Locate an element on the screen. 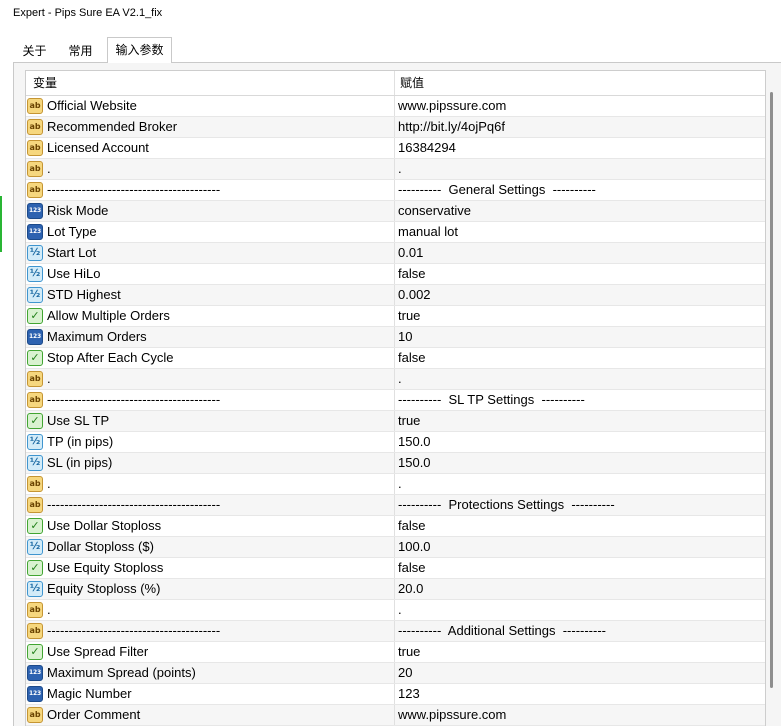 This screenshot has width=781, height=726. value-cell: http://bit.ly/4ojPq6f is located at coordinates (580, 127).